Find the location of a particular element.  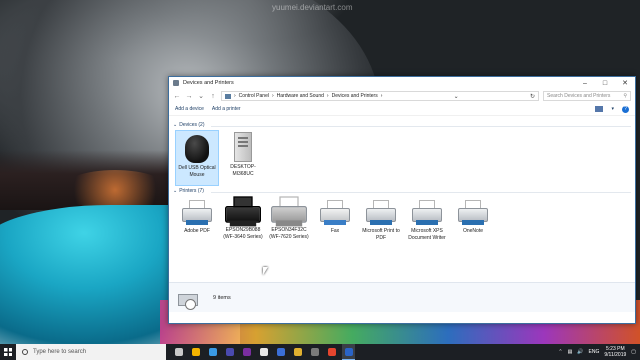

printer-label: Microsoft Print to PDF is located at coordinates (381, 234).